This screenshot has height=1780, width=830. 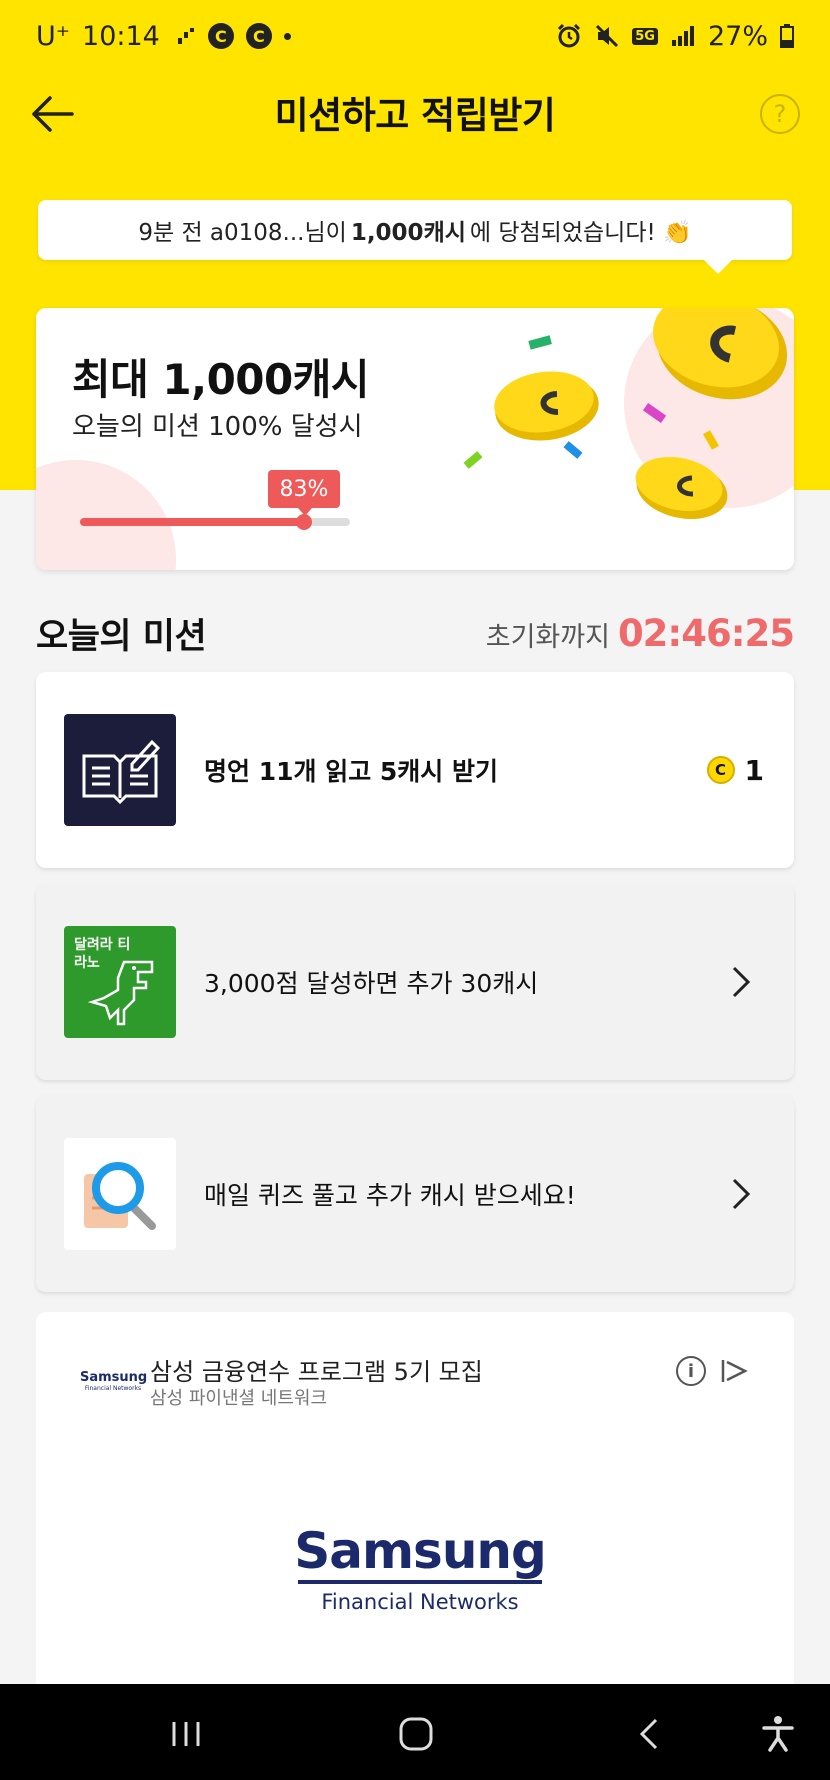 What do you see at coordinates (121, 36) in the screenshot?
I see `clock: 10:14` at bounding box center [121, 36].